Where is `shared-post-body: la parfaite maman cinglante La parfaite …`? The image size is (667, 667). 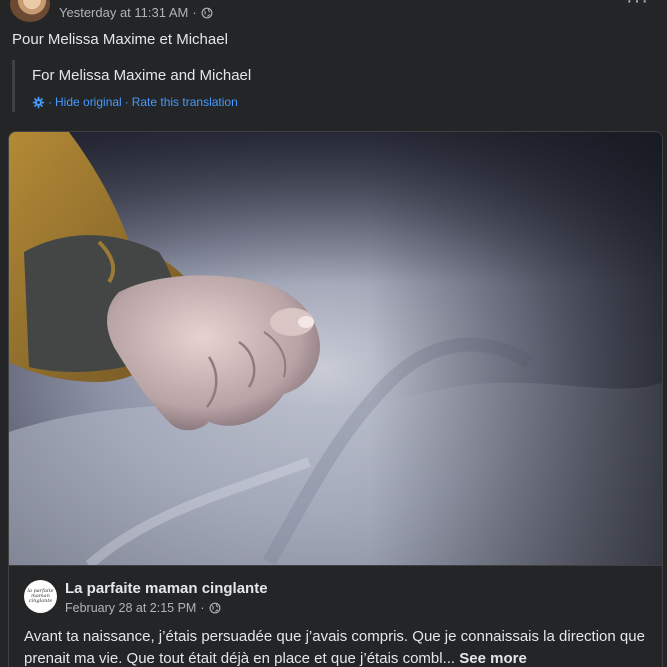
shared-post-body: la parfaite maman cinglante La parfaite … is located at coordinates (335, 616).